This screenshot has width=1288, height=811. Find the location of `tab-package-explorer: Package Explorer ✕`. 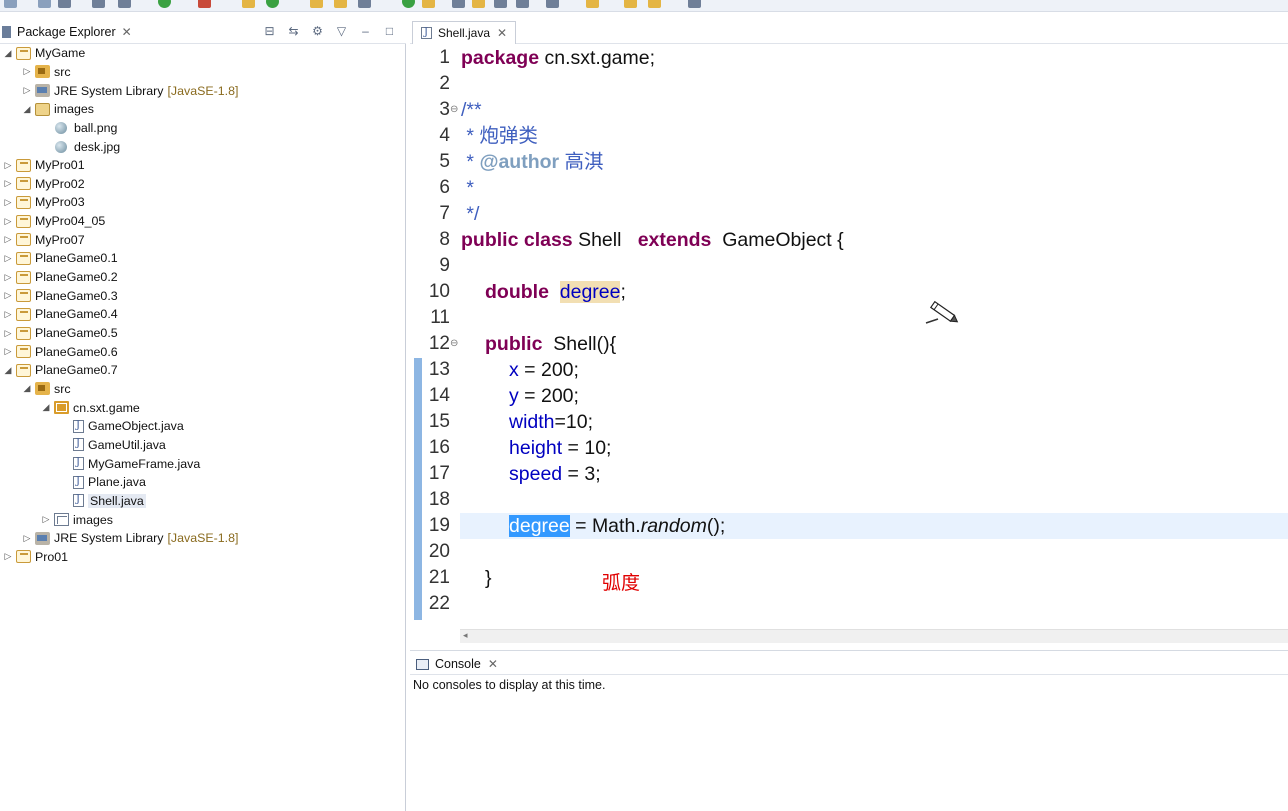

tab-package-explorer: Package Explorer ✕ is located at coordinates (67, 32).